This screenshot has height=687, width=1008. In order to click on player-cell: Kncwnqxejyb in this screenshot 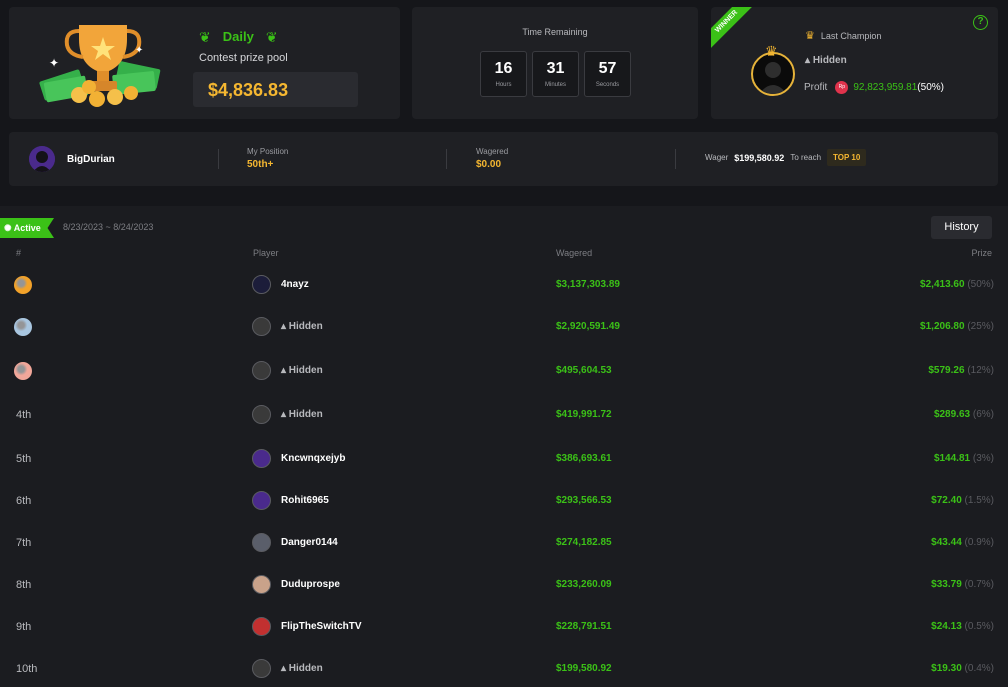, I will do `click(298, 458)`.